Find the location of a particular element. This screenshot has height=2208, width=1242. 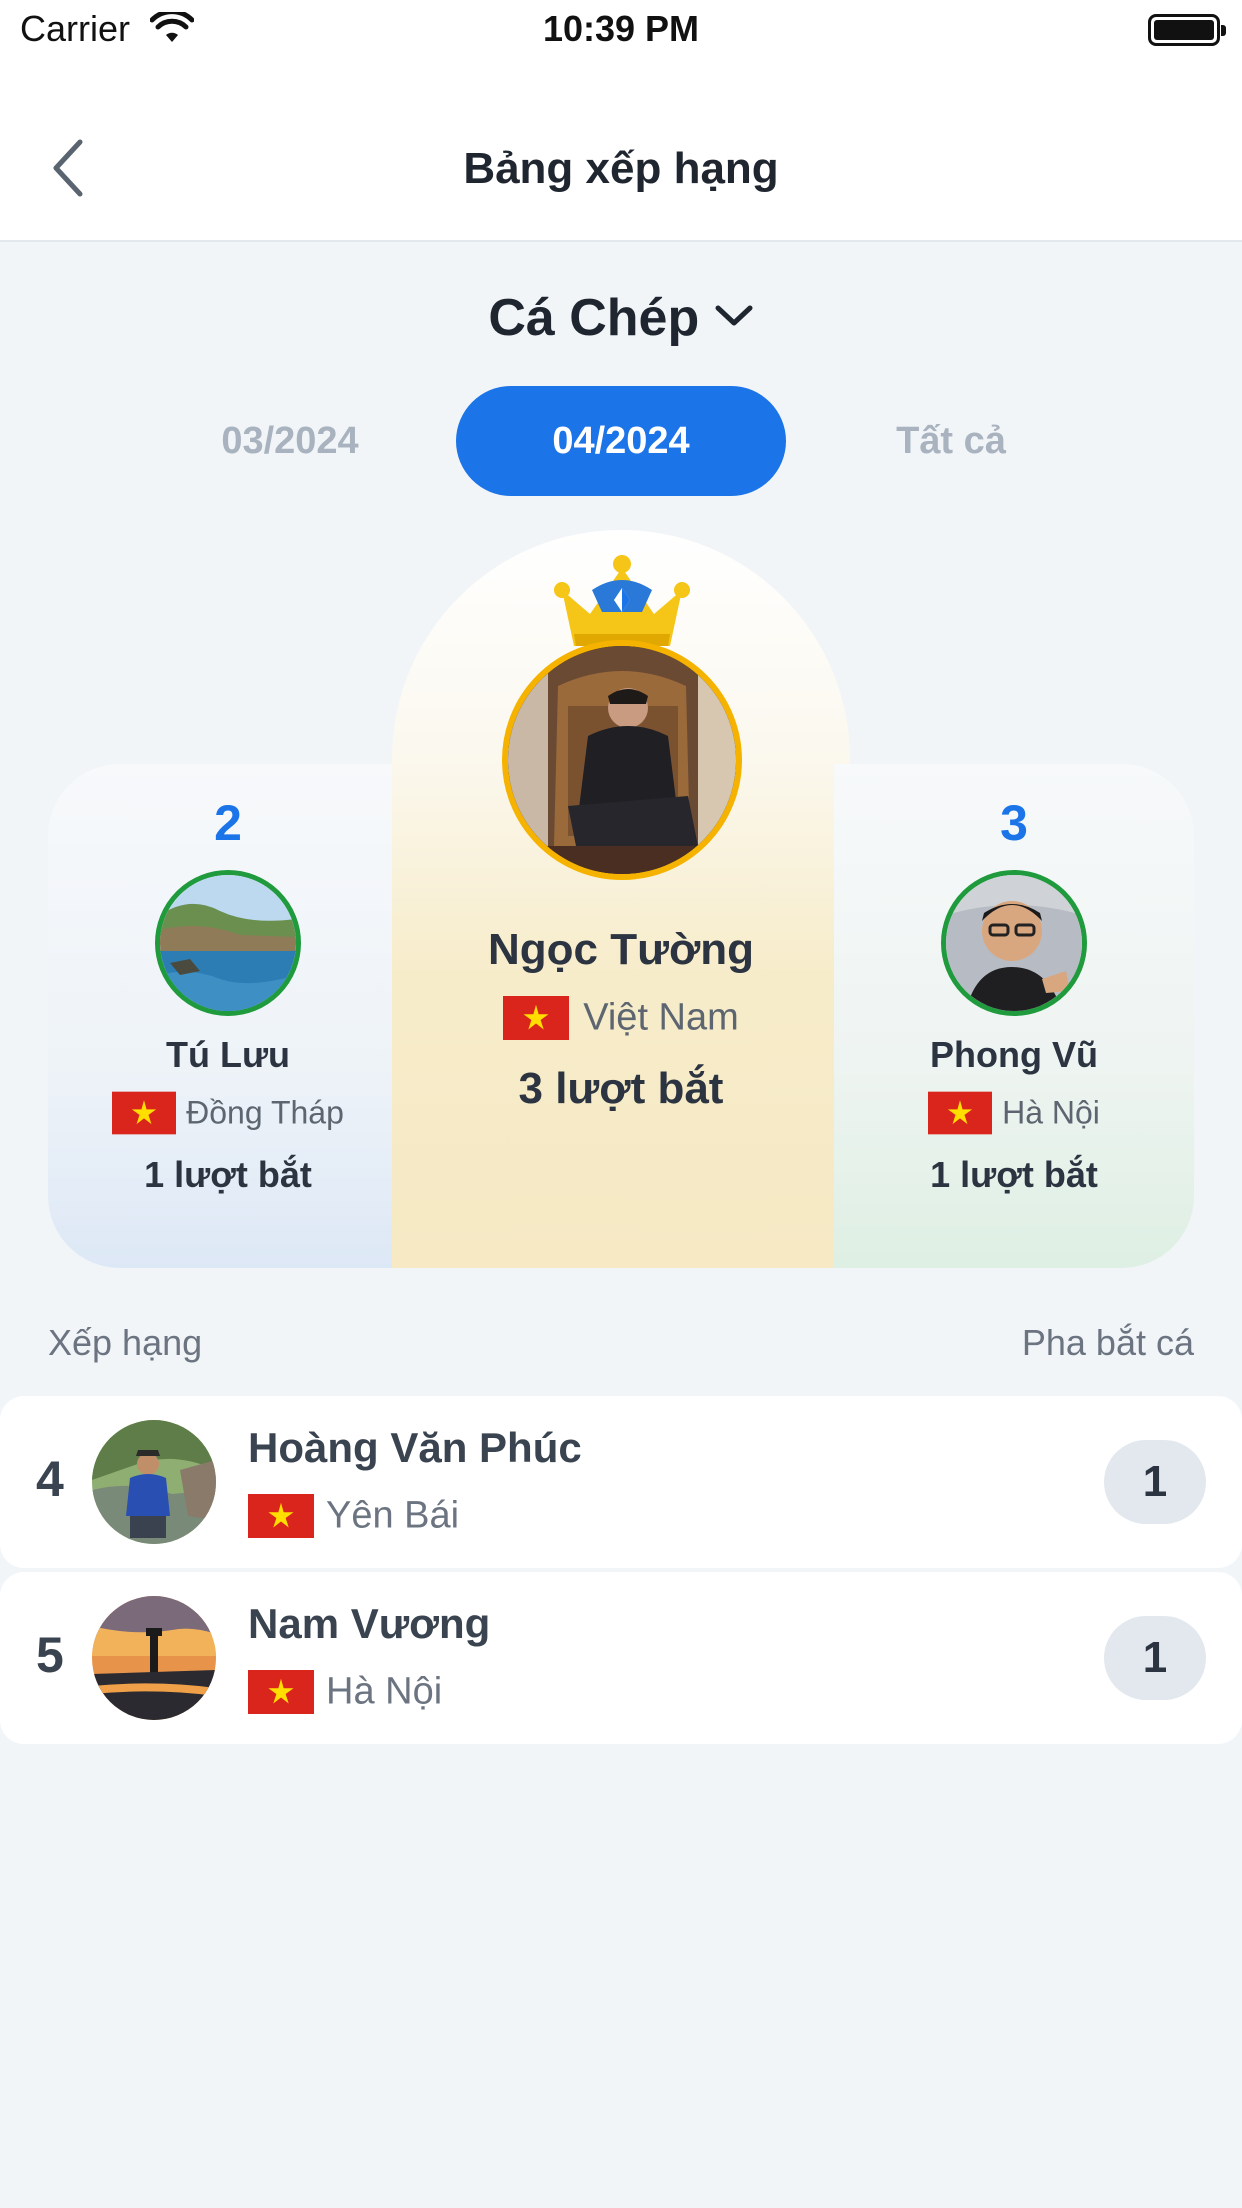

table-row: 5 Nam Vương Hà Nội 1 is located at coordinates (621, 1658).